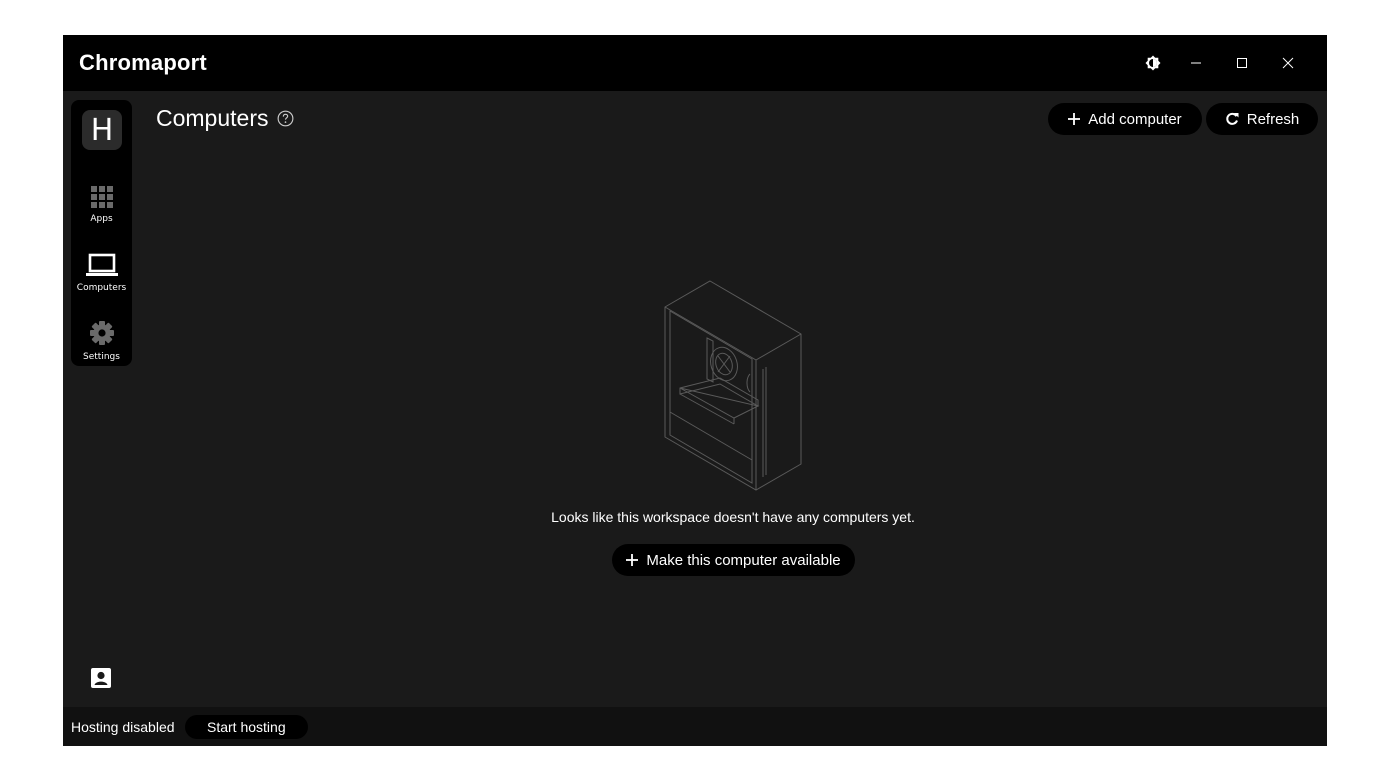 This screenshot has width=1390, height=782. I want to click on profile-icon, so click(101, 678).